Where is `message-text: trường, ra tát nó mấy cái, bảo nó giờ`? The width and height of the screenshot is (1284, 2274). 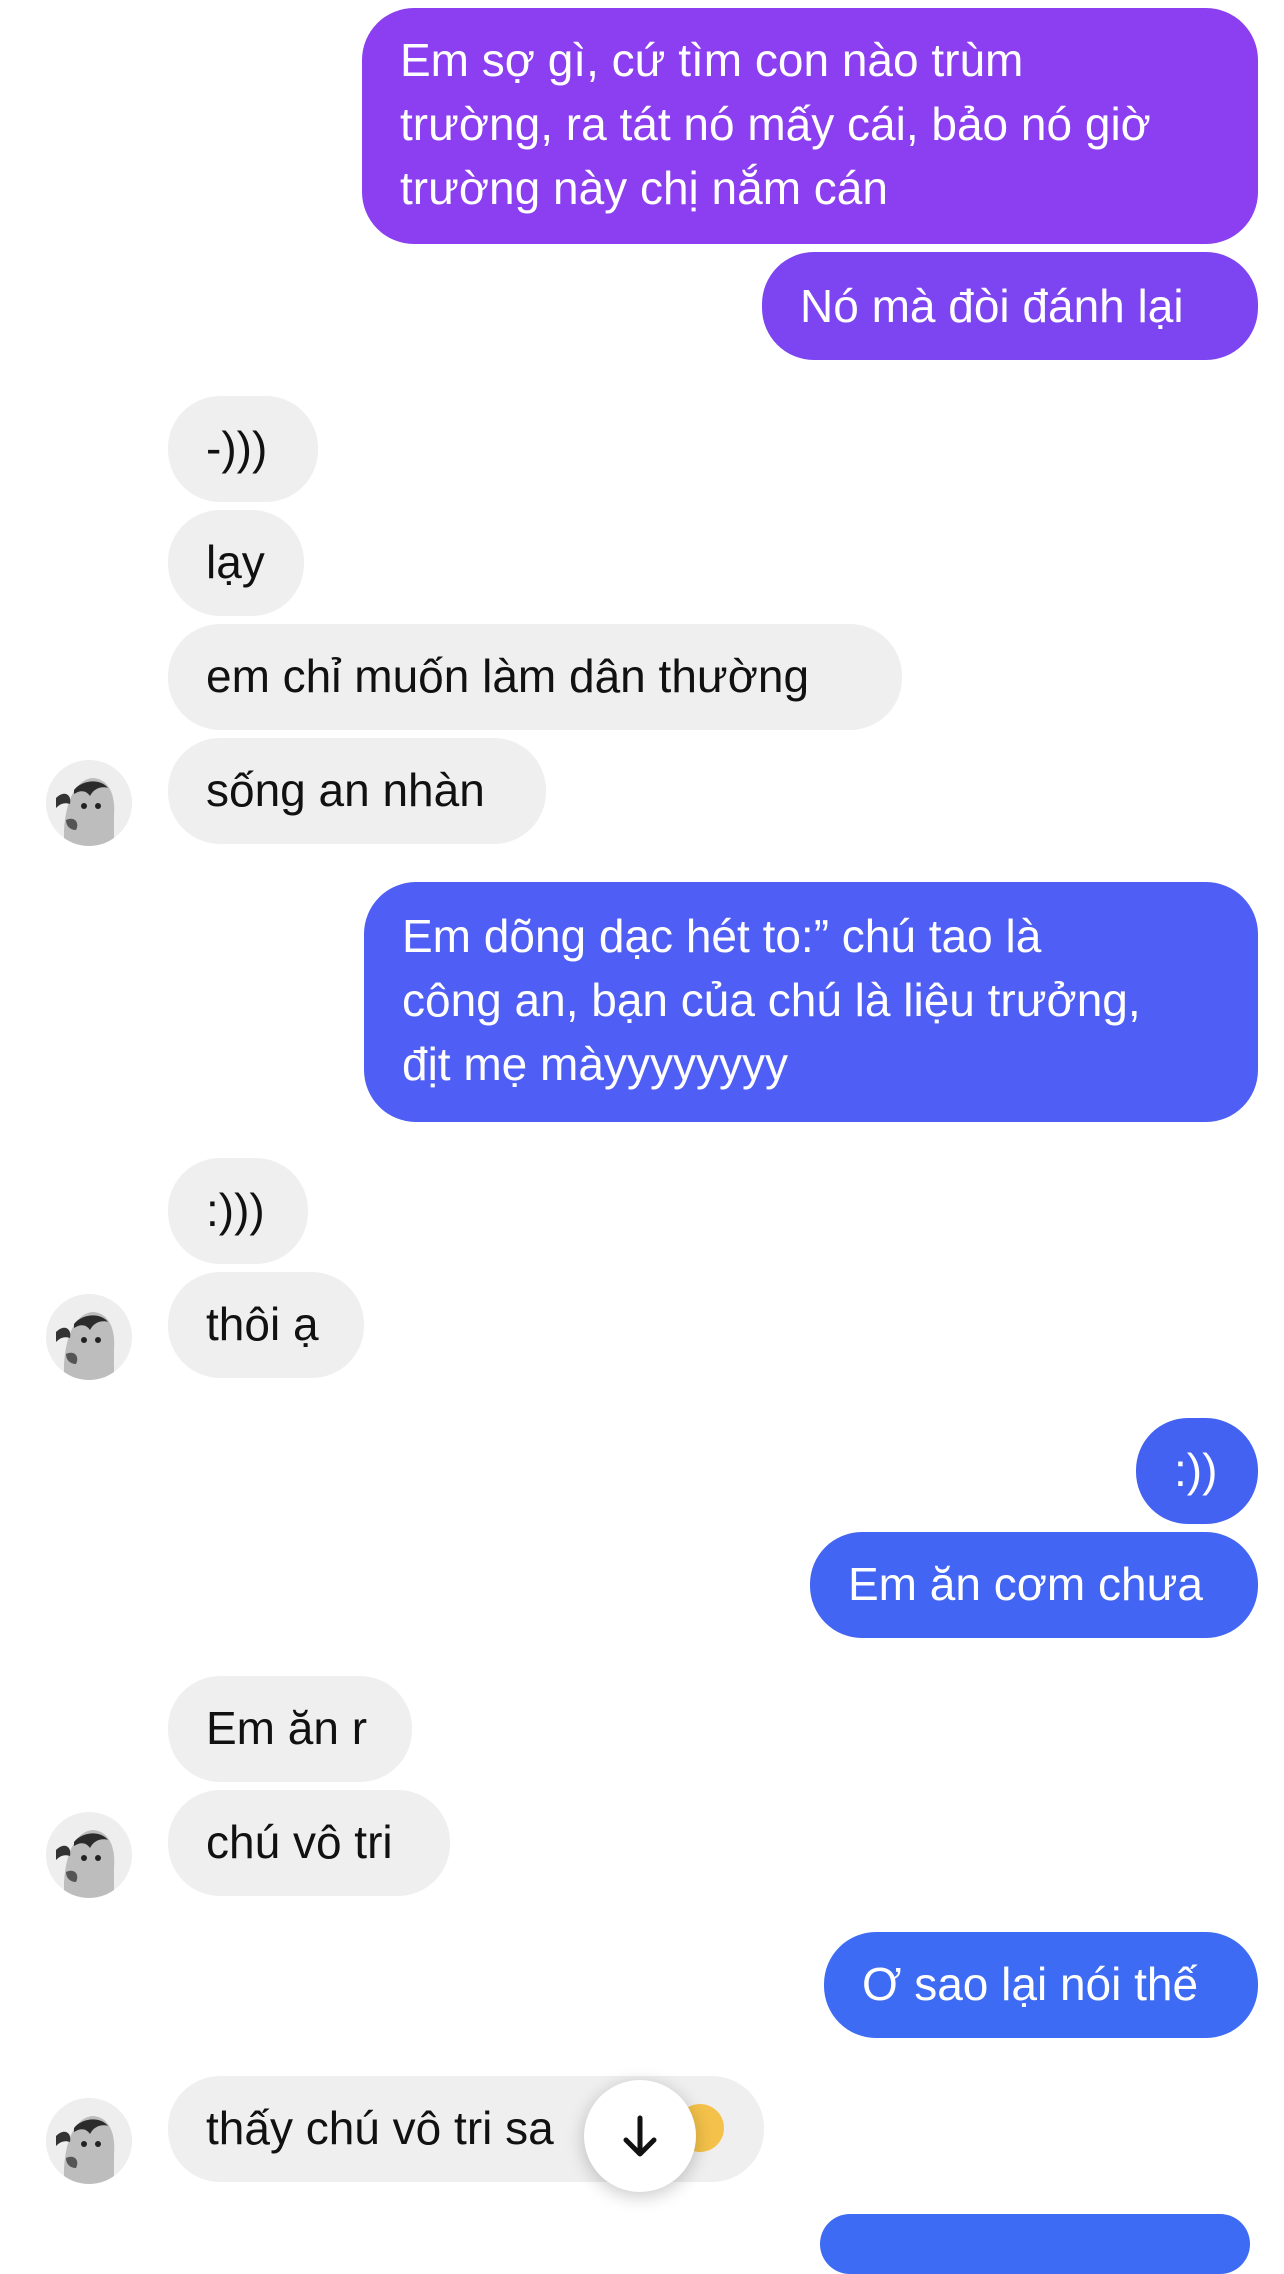
message-text: trường, ra tát nó mấy cái, bảo nó giờ is located at coordinates (775, 124).